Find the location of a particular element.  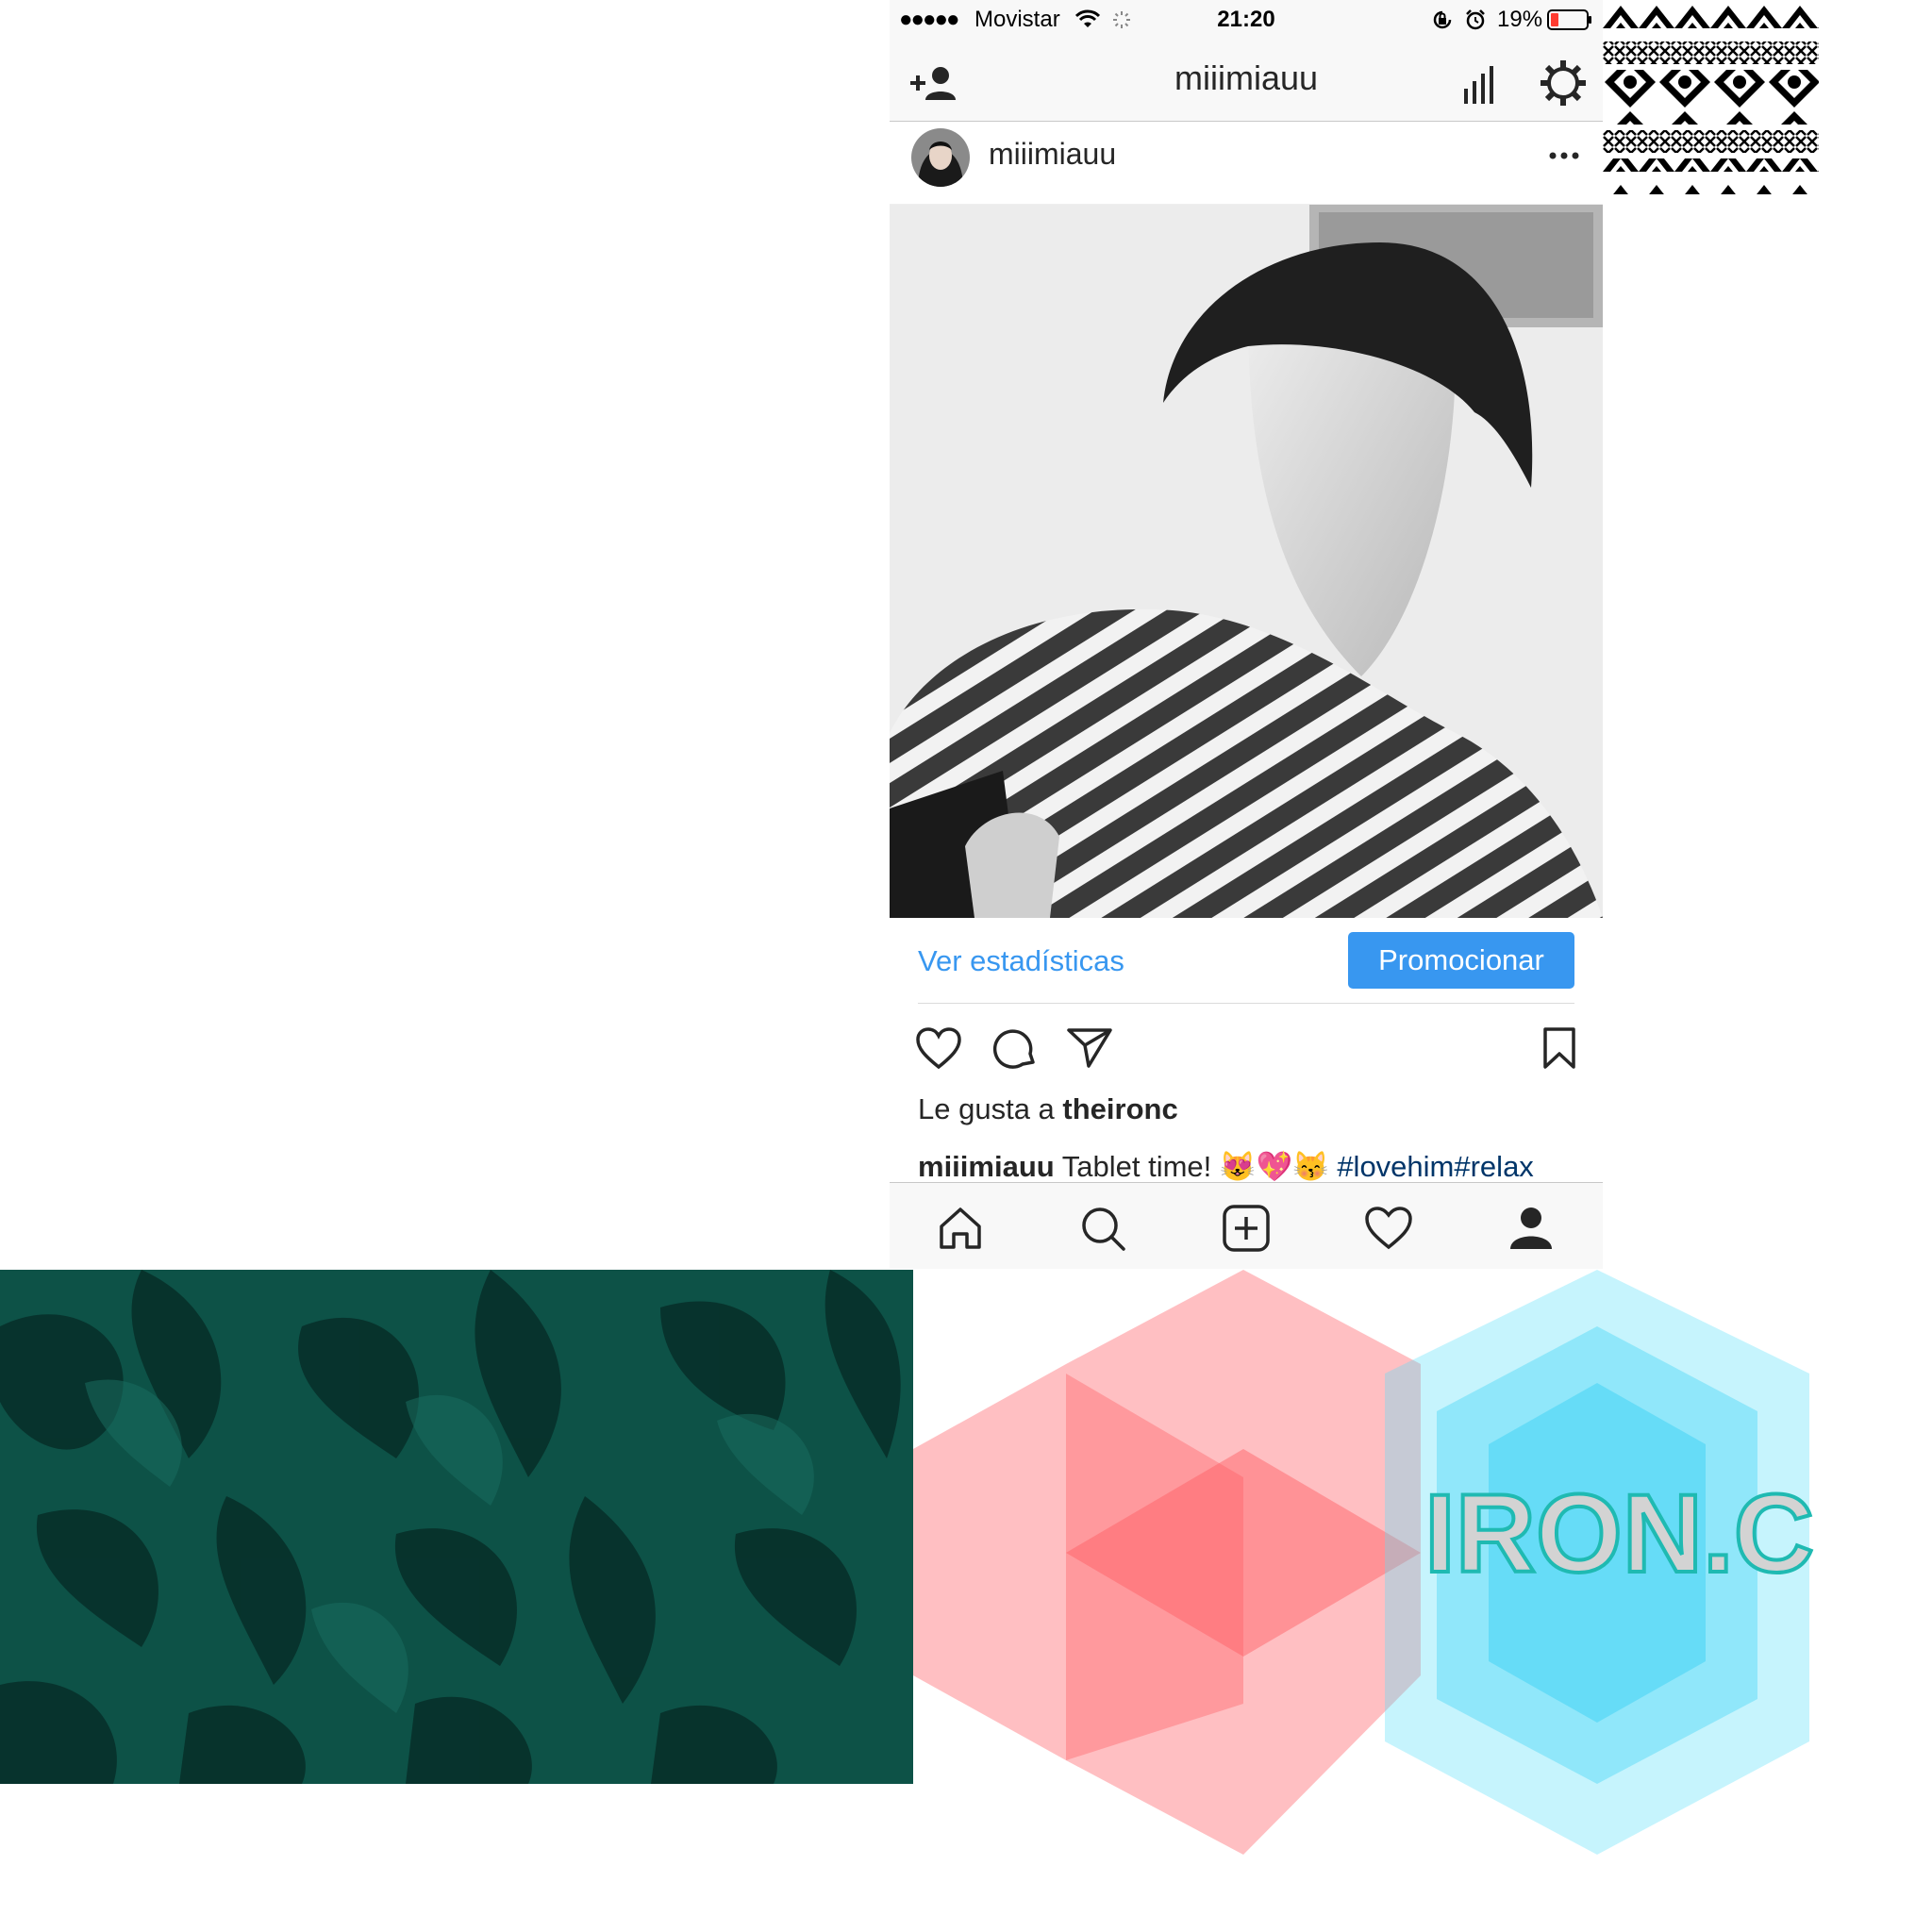

liked-by-user: theironc is located at coordinates (1119, 1108).